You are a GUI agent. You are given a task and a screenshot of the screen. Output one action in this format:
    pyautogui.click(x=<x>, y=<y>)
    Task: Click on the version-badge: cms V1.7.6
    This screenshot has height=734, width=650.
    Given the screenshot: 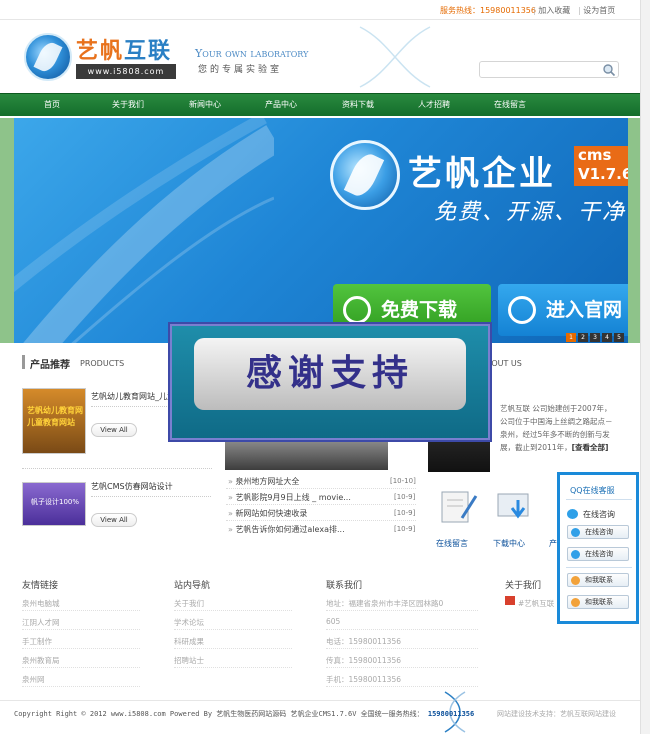 What is the action you would take?
    pyautogui.click(x=601, y=166)
    